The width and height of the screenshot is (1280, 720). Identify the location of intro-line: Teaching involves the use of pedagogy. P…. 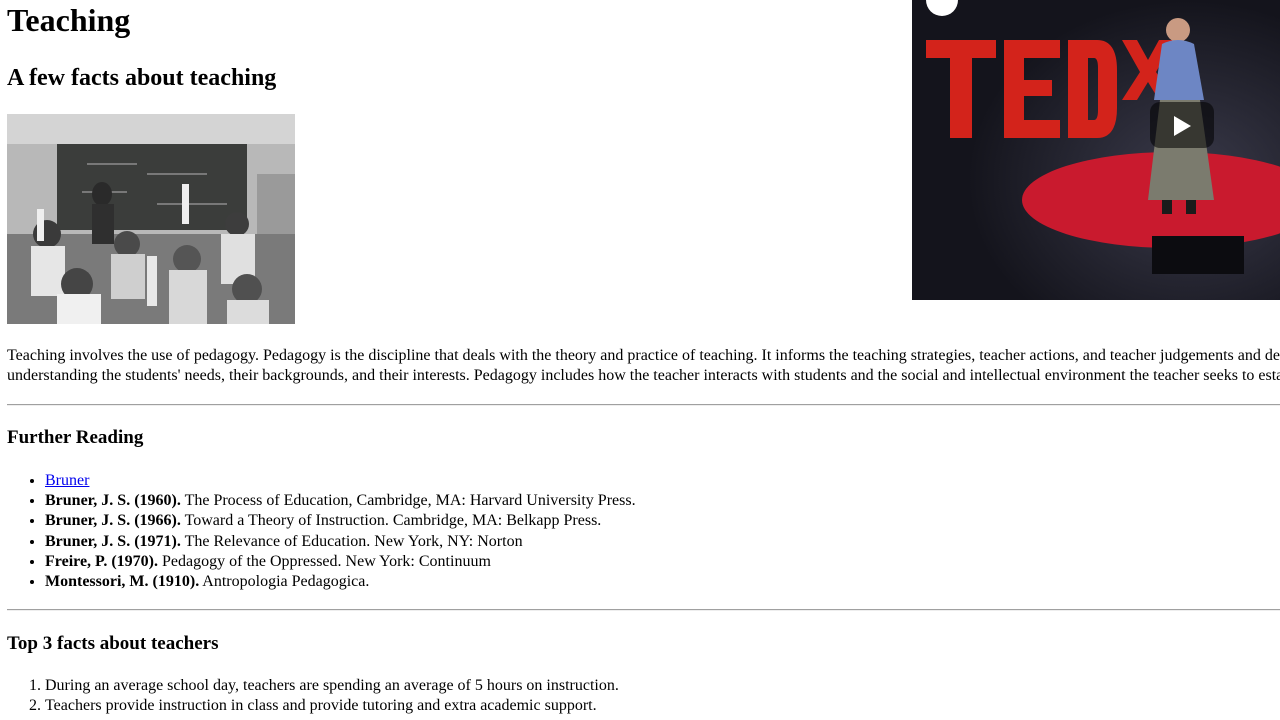
(643, 355).